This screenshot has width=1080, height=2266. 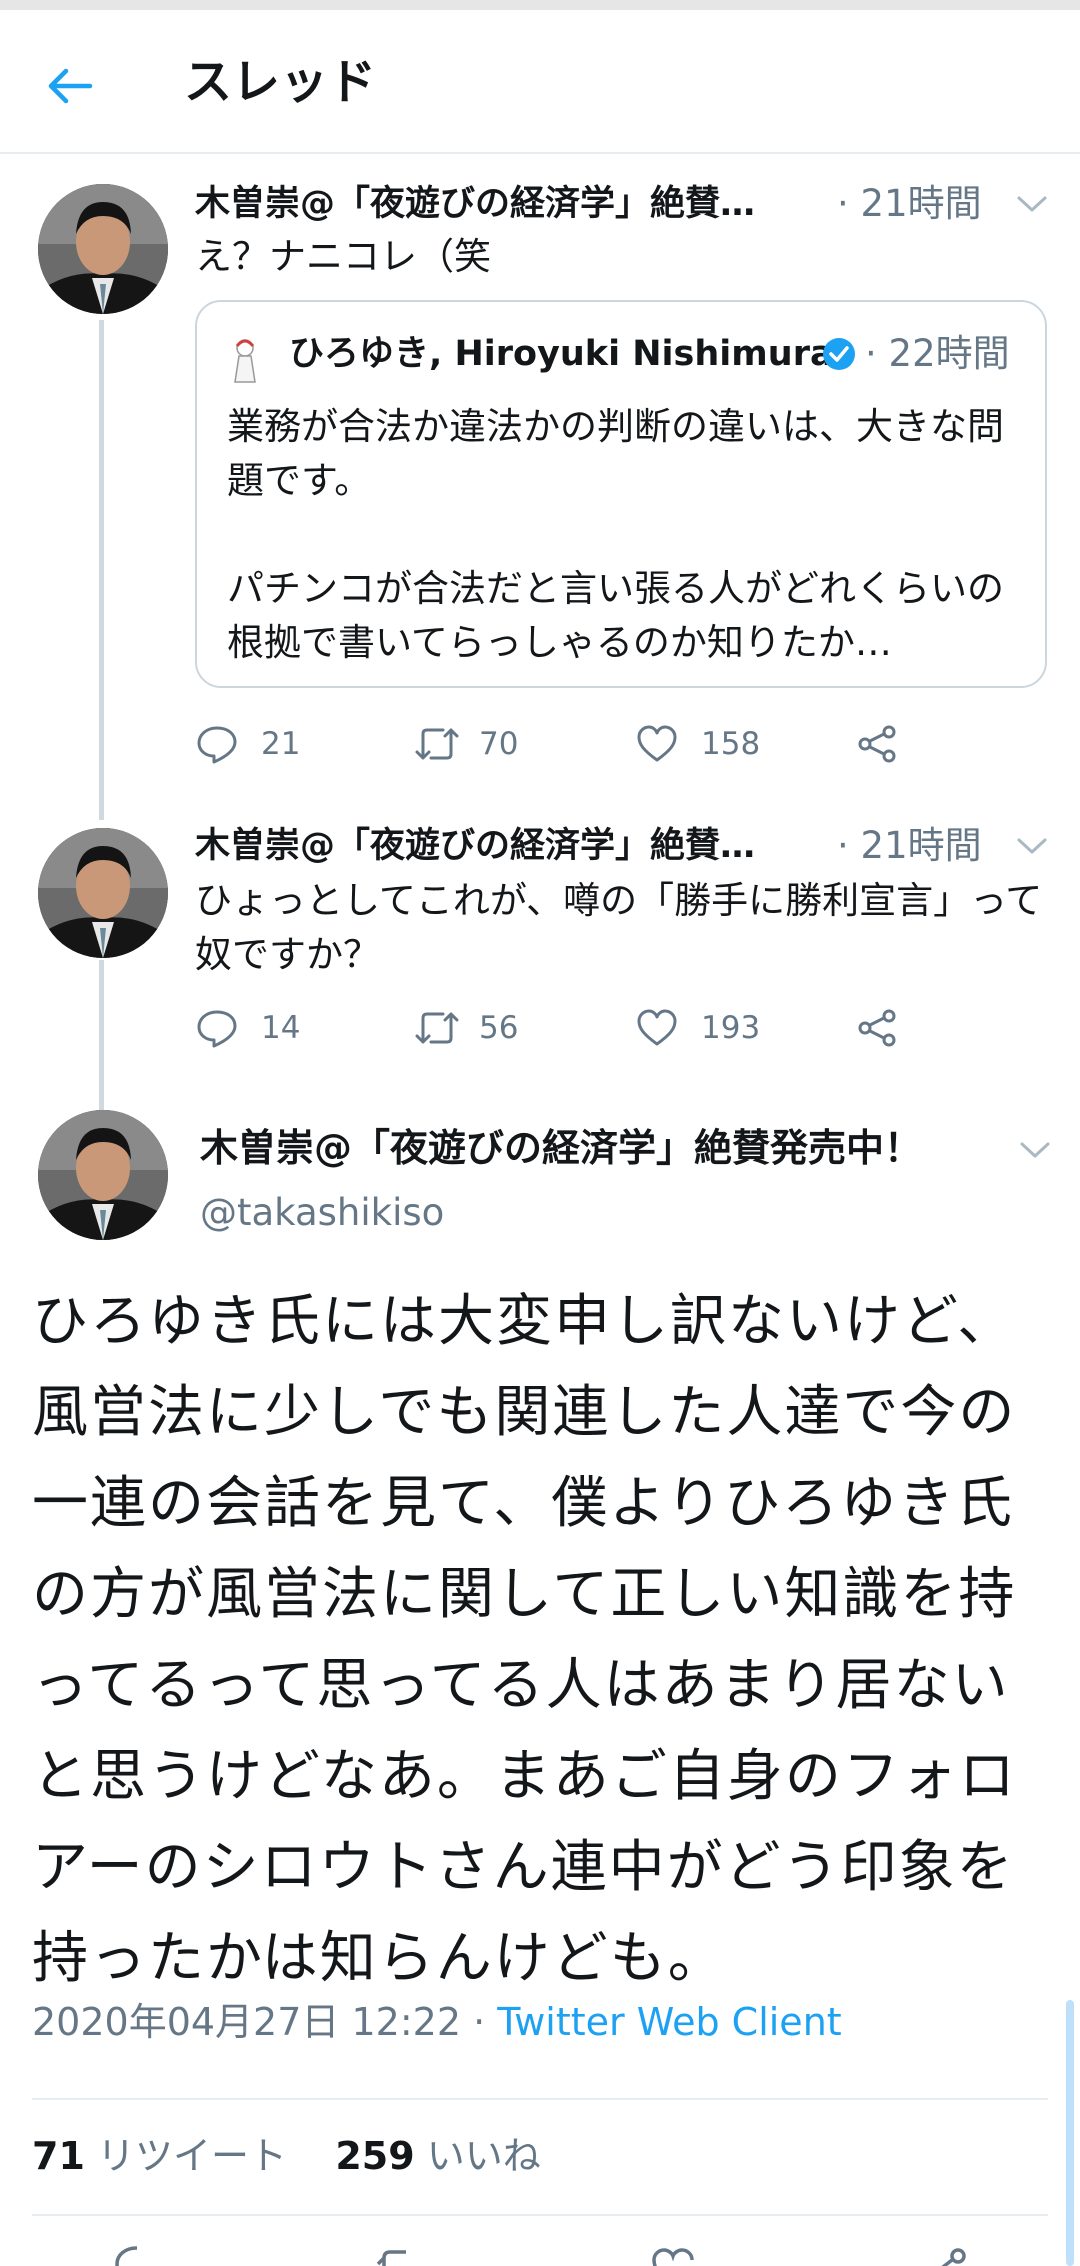 What do you see at coordinates (731, 1028) in the screenshot?
I see `like-count: 193` at bounding box center [731, 1028].